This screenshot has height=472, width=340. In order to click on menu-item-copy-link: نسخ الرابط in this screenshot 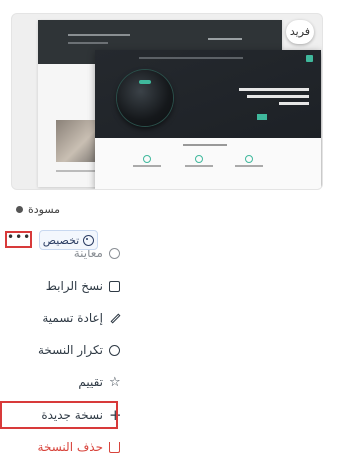, I will do `click(65, 286)`.